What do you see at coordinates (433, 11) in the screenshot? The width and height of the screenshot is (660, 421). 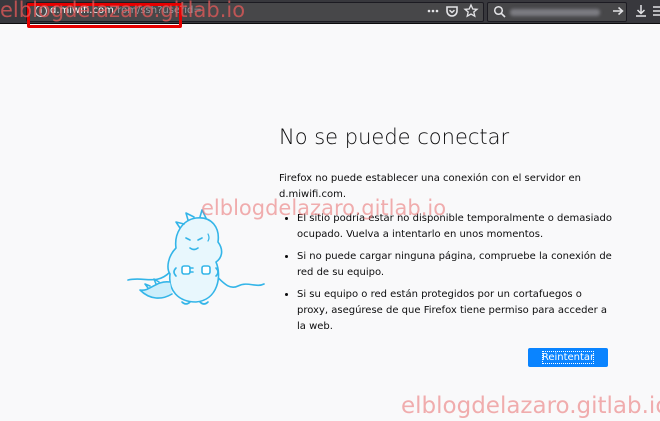 I see `more-horizontal-icon` at bounding box center [433, 11].